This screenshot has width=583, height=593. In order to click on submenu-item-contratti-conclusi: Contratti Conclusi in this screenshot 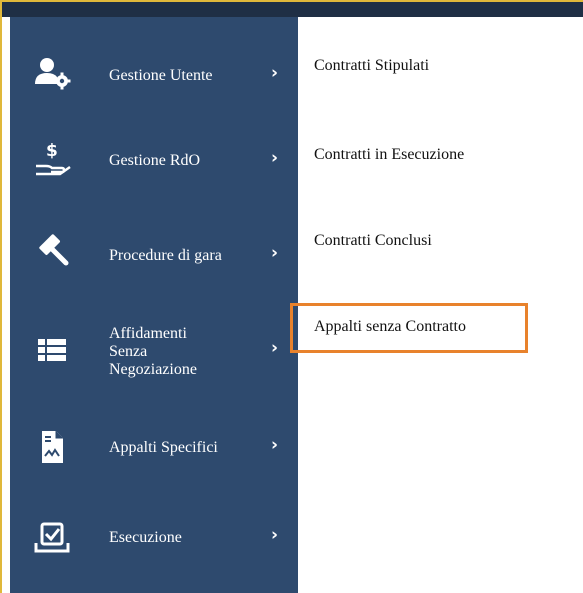, I will do `click(373, 241)`.